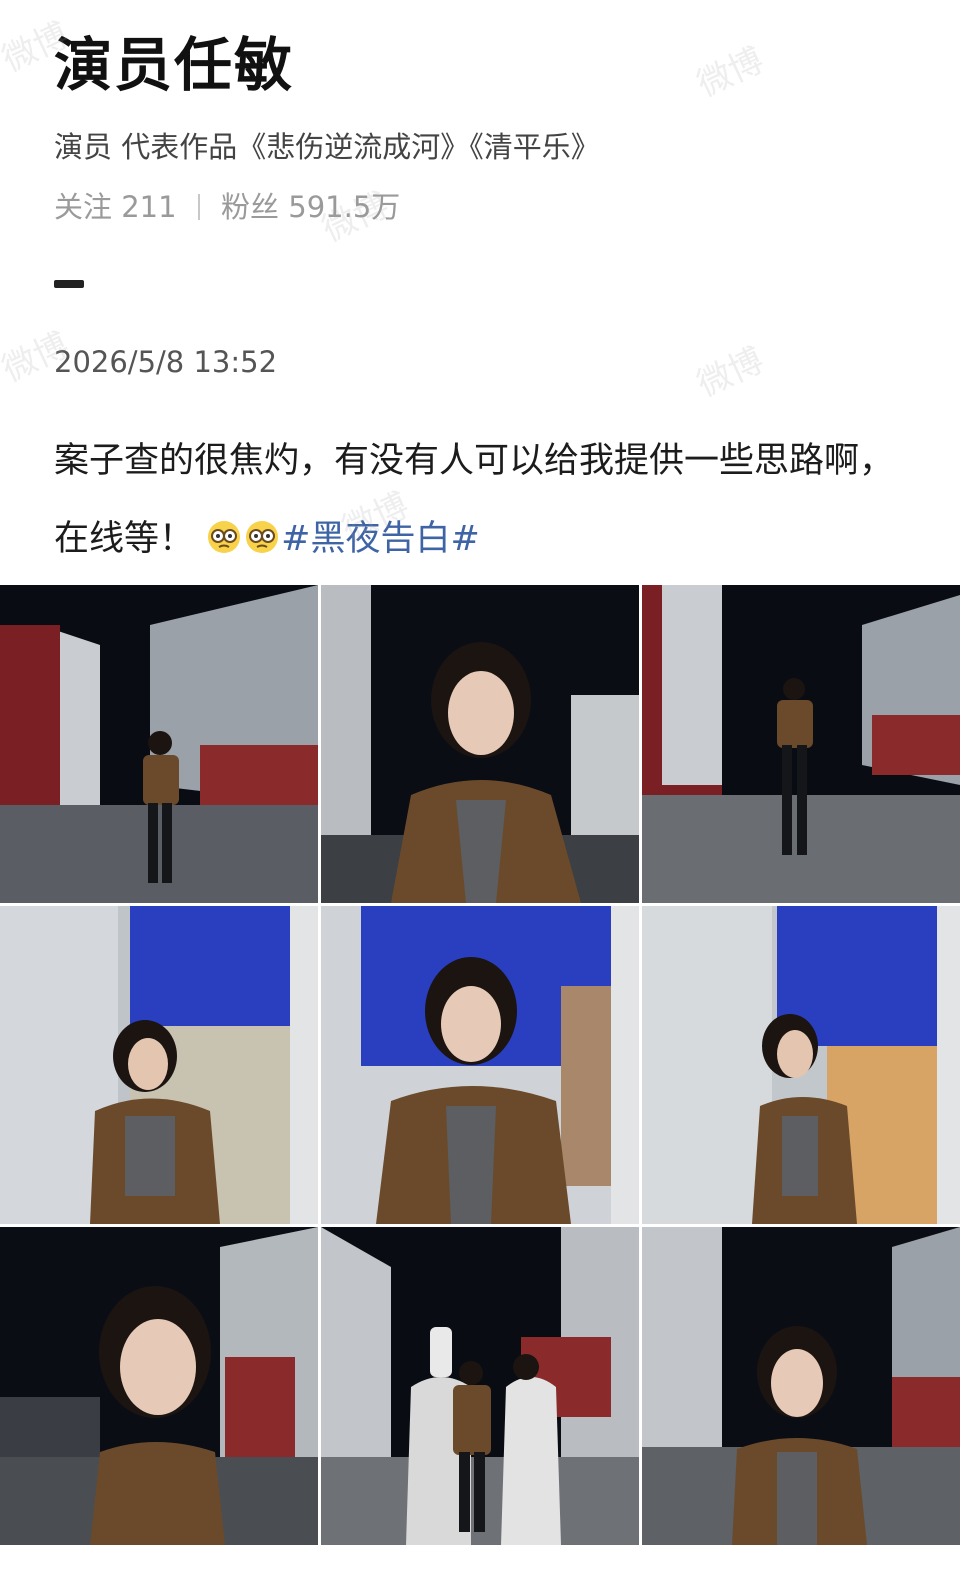  Describe the element at coordinates (148, 207) in the screenshot. I see `following-count: 211` at that location.